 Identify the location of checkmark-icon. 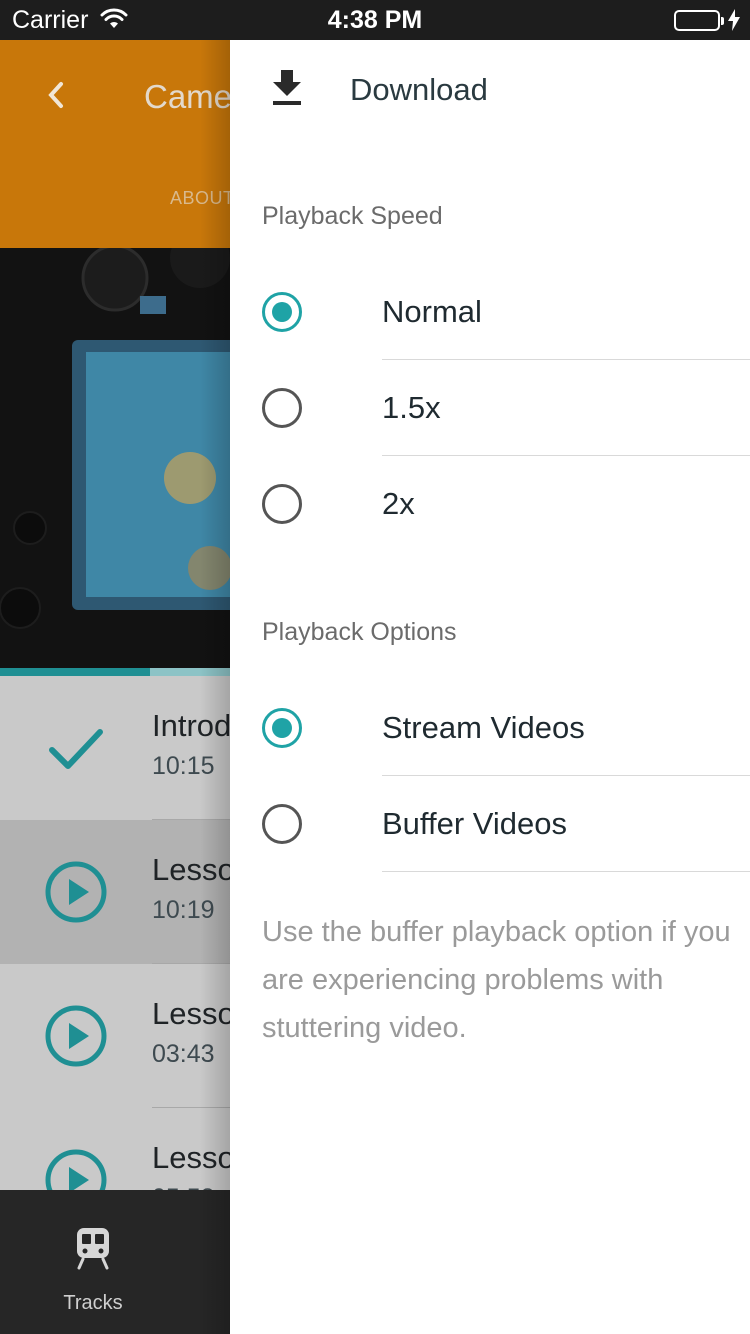
(76, 750).